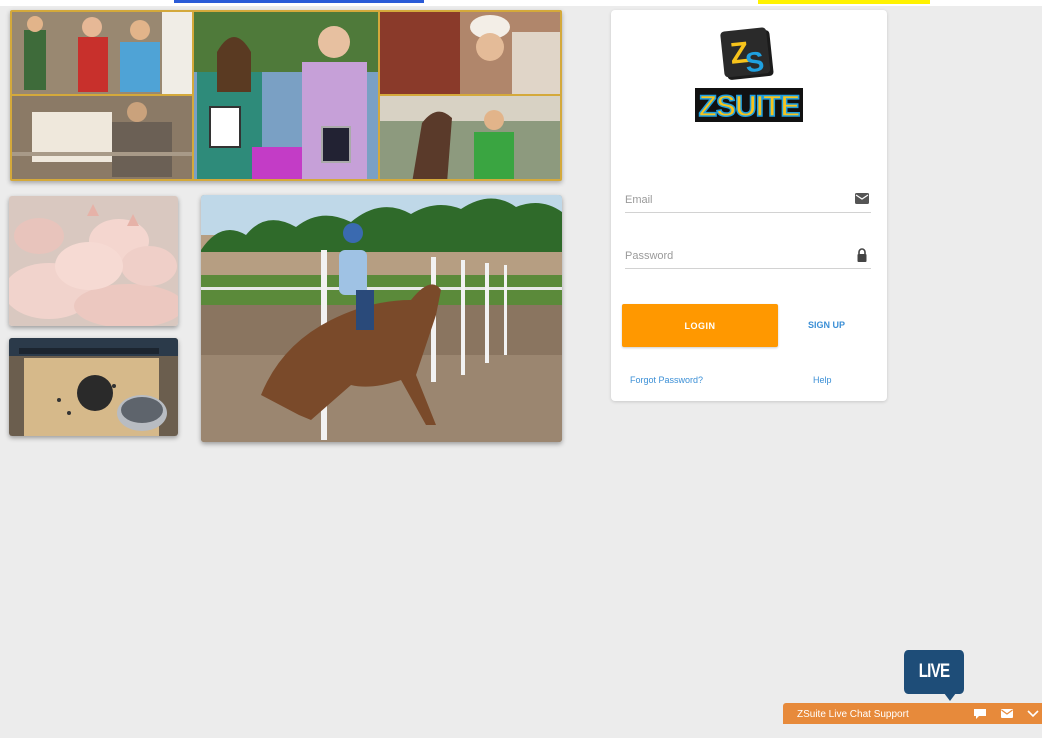 Image resolution: width=1042 pixels, height=738 pixels. I want to click on email-icon, so click(1007, 713).